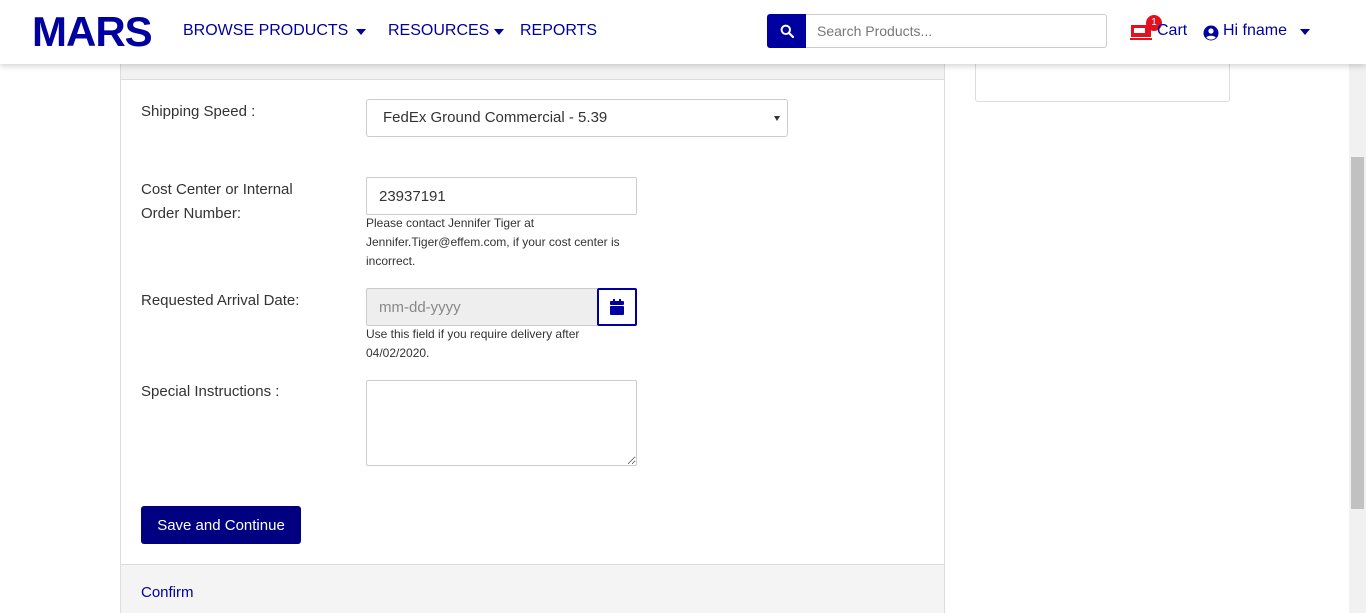 The image size is (1366, 613). I want to click on arrival-date-label: Requested Arrival Date:, so click(220, 300).